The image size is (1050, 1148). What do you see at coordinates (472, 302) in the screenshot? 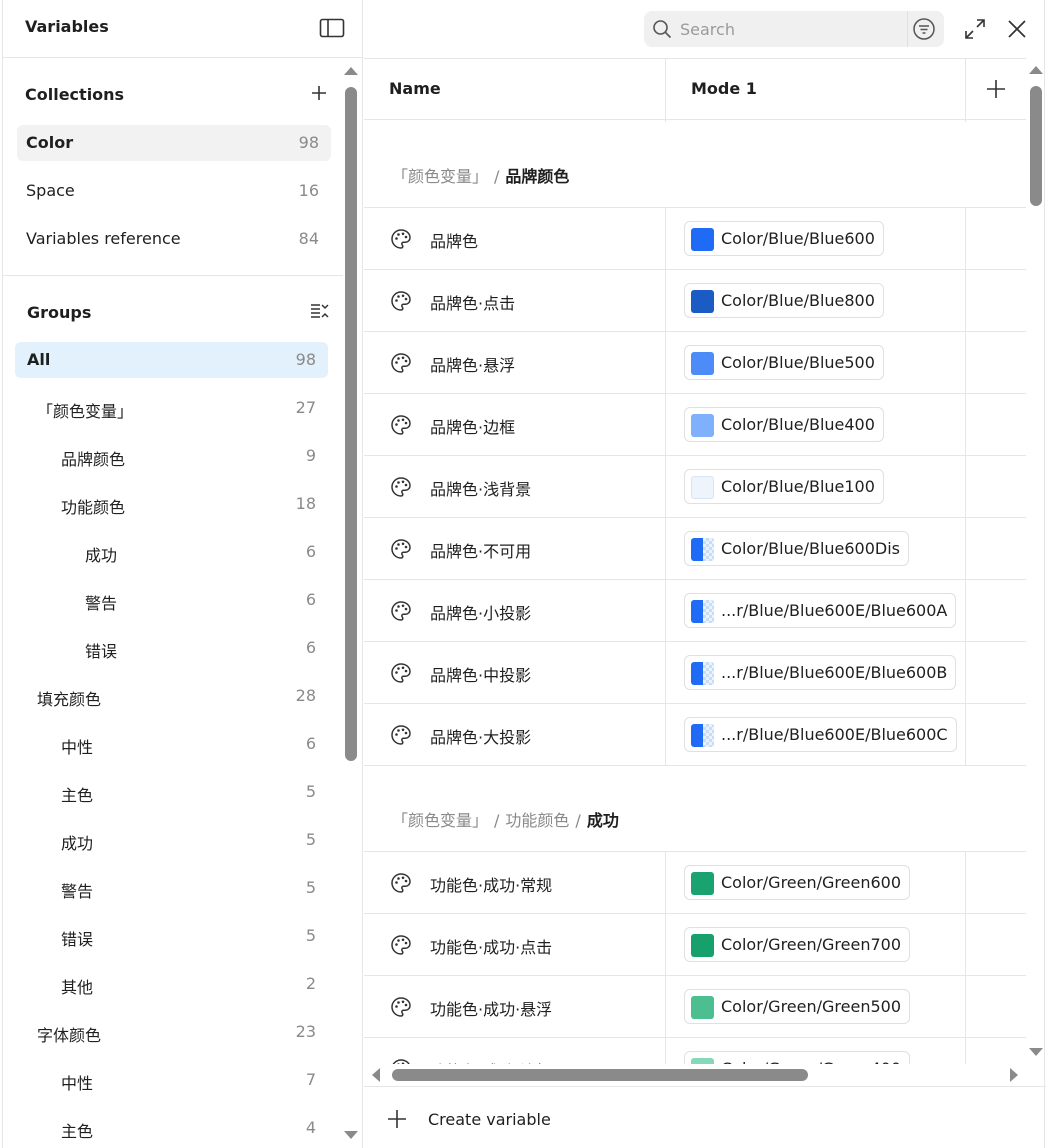
I see `variable-name: 品牌色·点击` at bounding box center [472, 302].